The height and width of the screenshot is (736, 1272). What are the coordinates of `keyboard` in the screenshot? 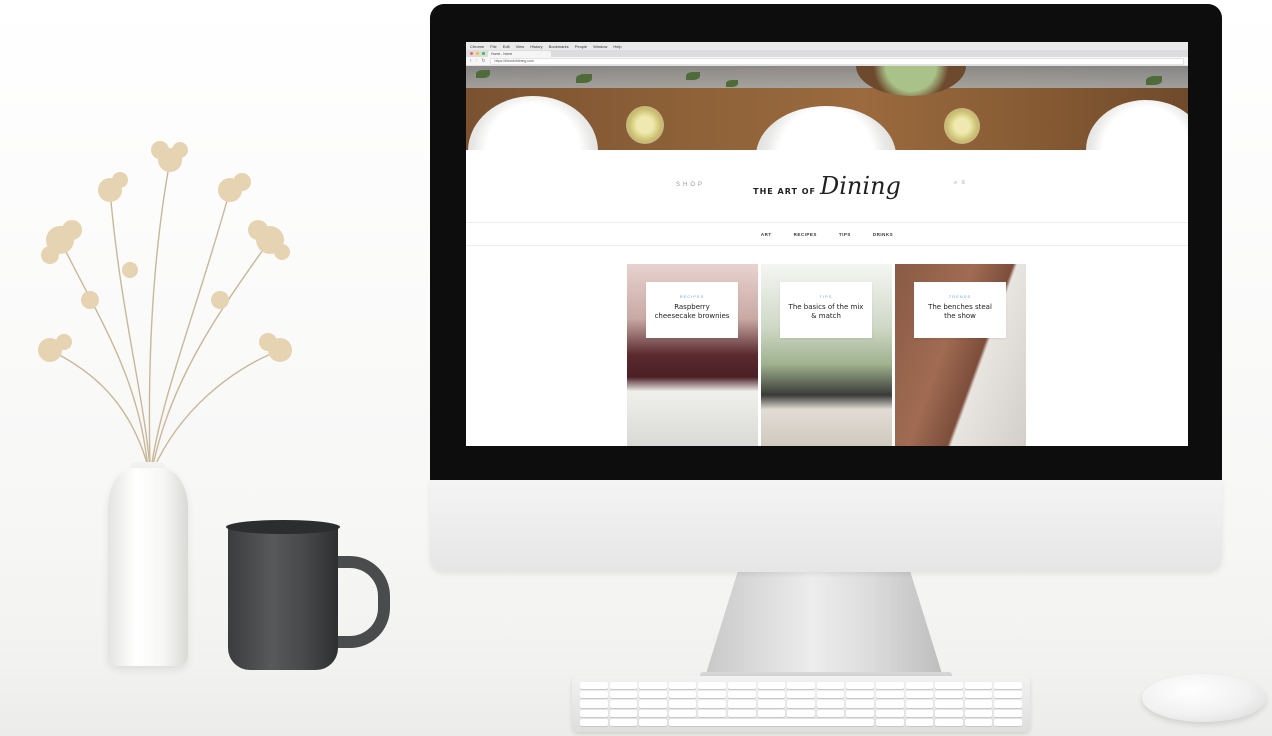 It's located at (801, 704).